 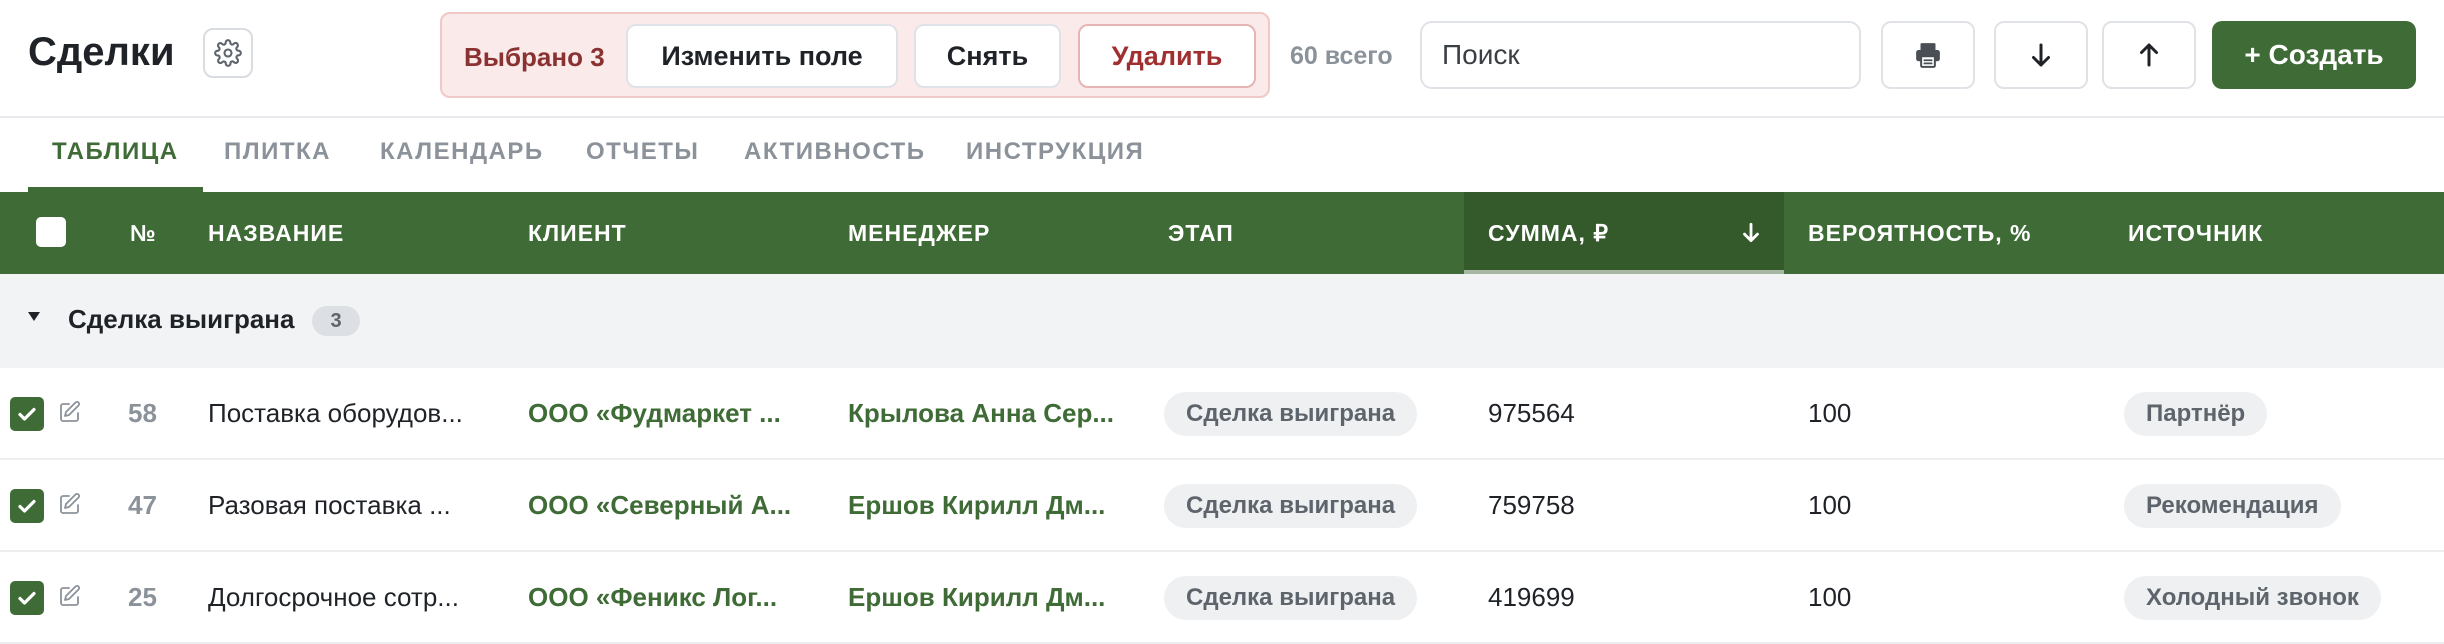 What do you see at coordinates (115, 165) in the screenshot?
I see `tab-table: ТАБЛИЦА` at bounding box center [115, 165].